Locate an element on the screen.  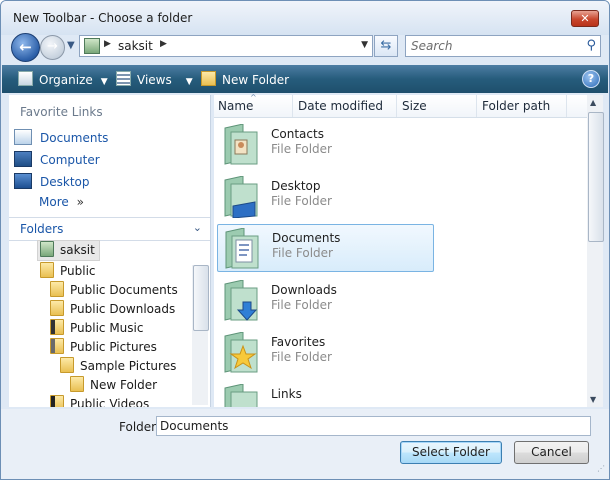
sort-ascending-icon: ^ is located at coordinates (253, 97).